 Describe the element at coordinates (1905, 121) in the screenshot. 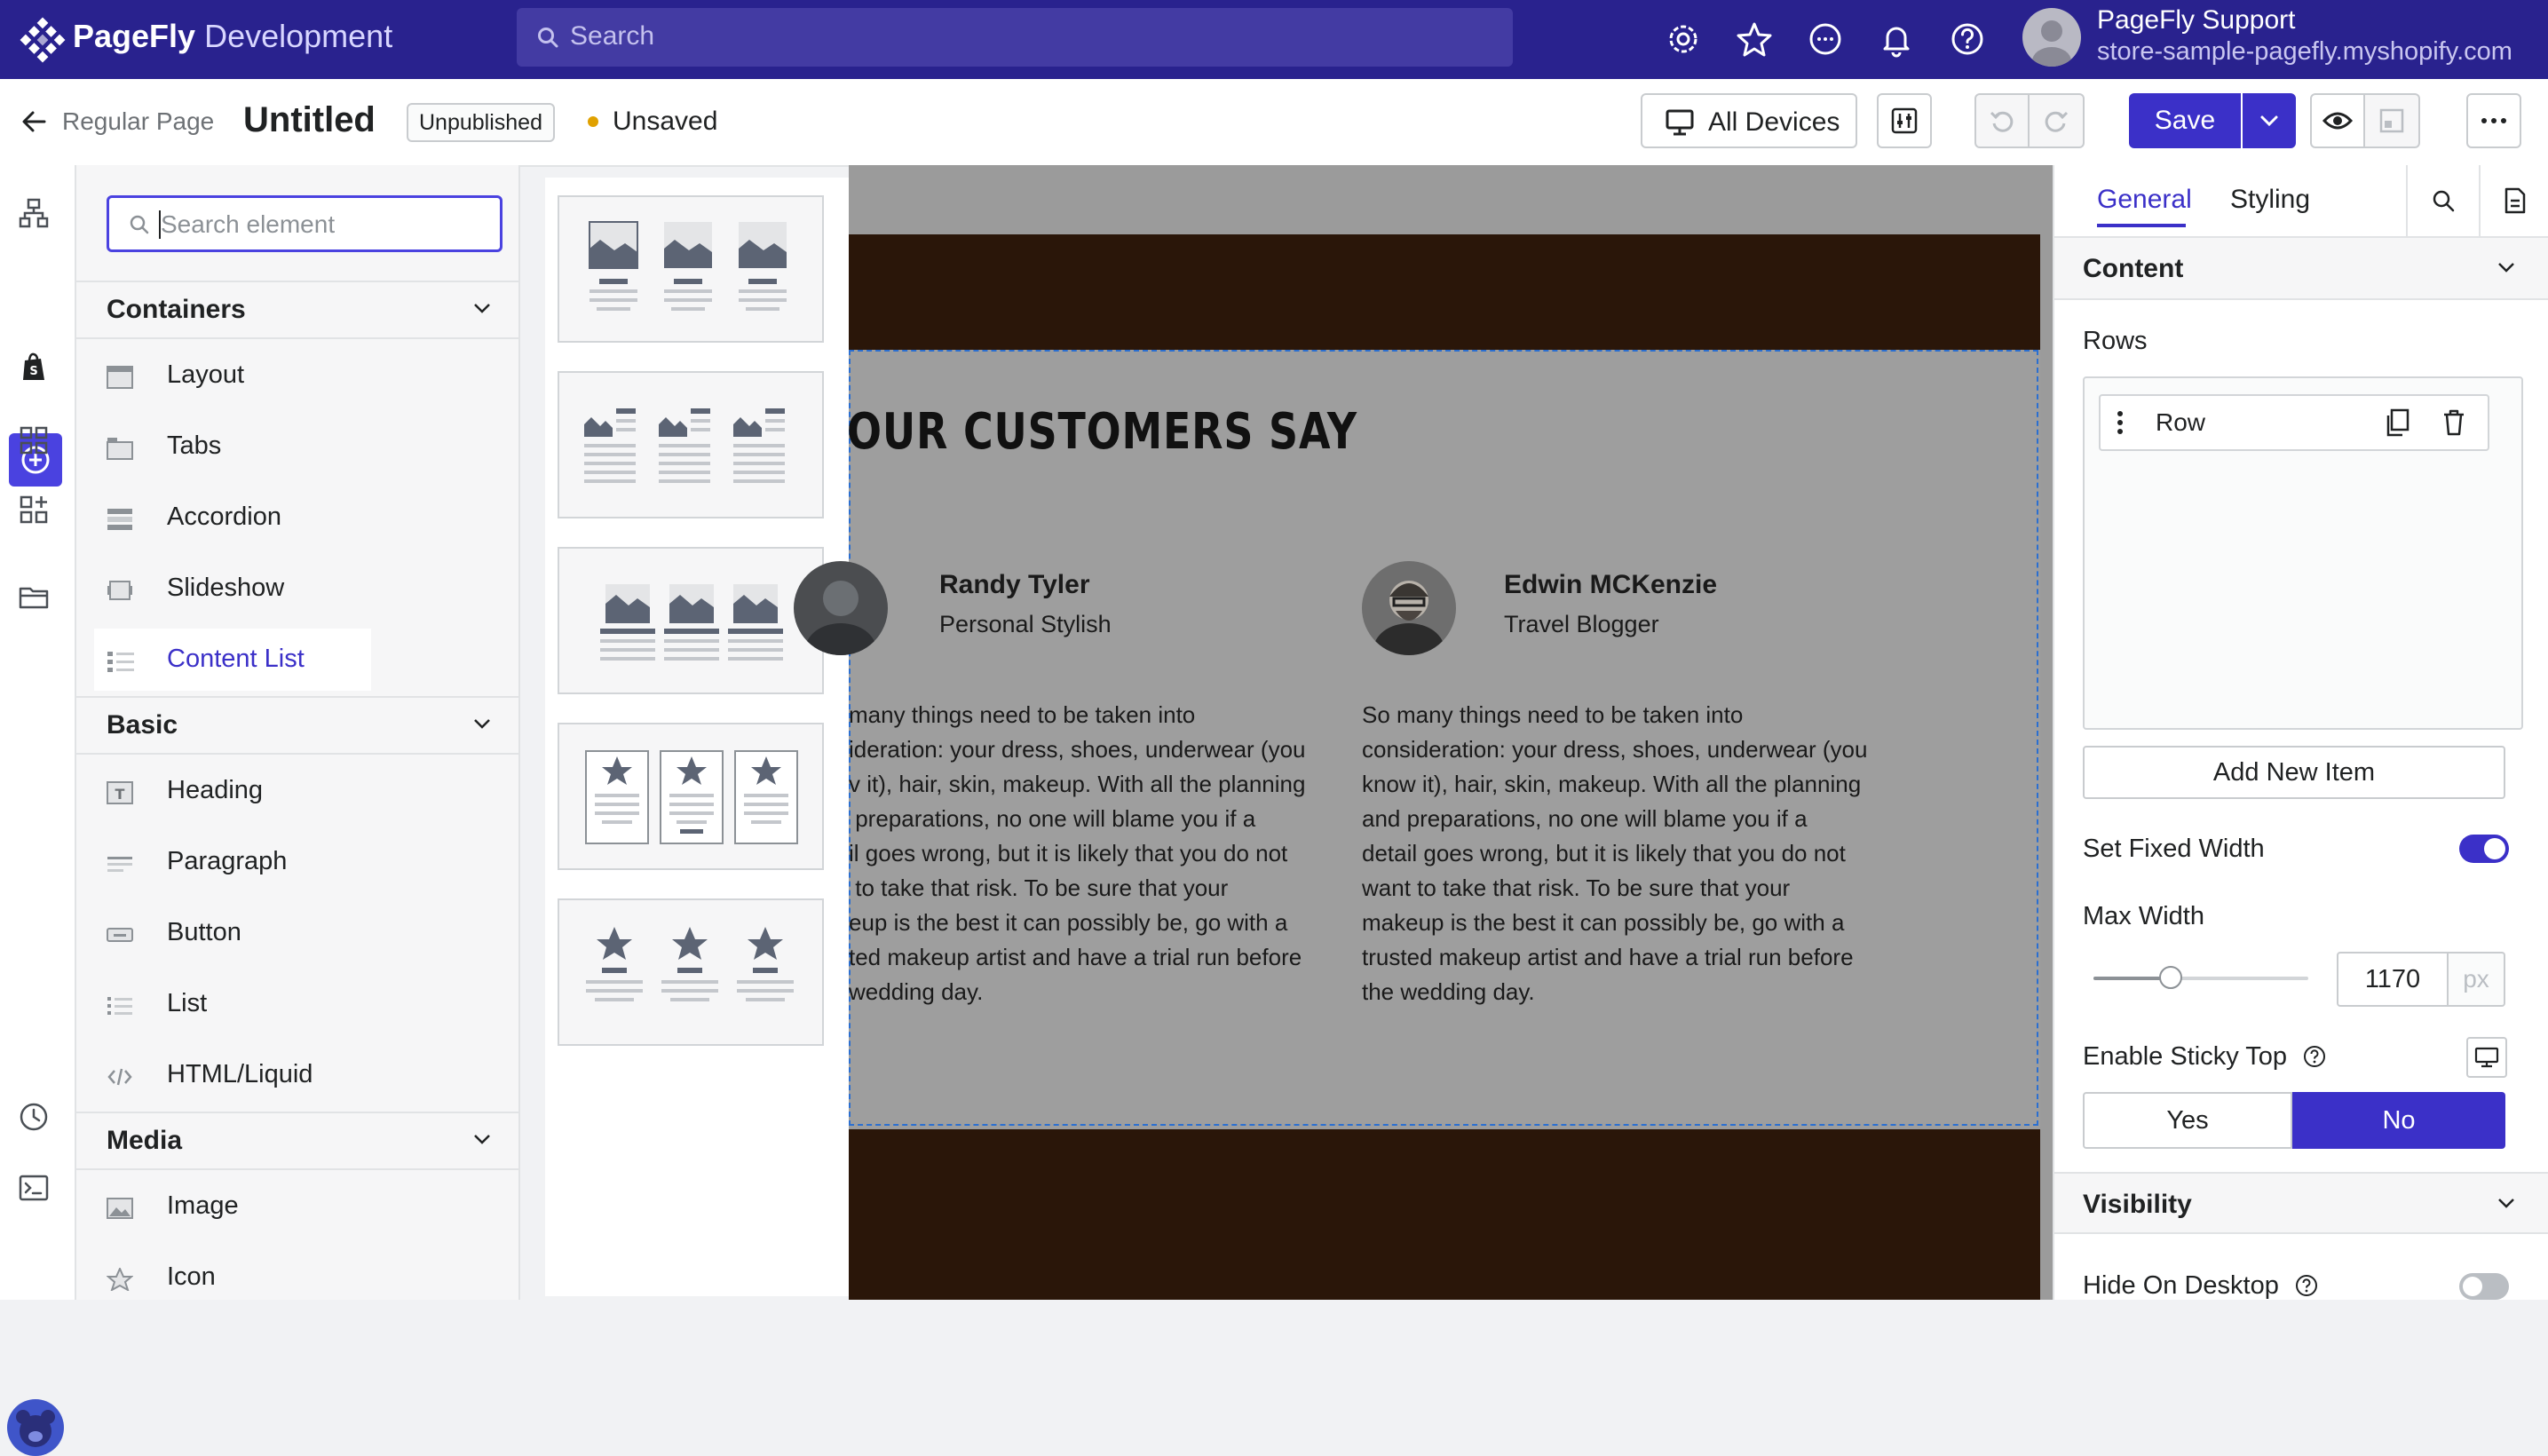

I see `page-settings-button` at that location.